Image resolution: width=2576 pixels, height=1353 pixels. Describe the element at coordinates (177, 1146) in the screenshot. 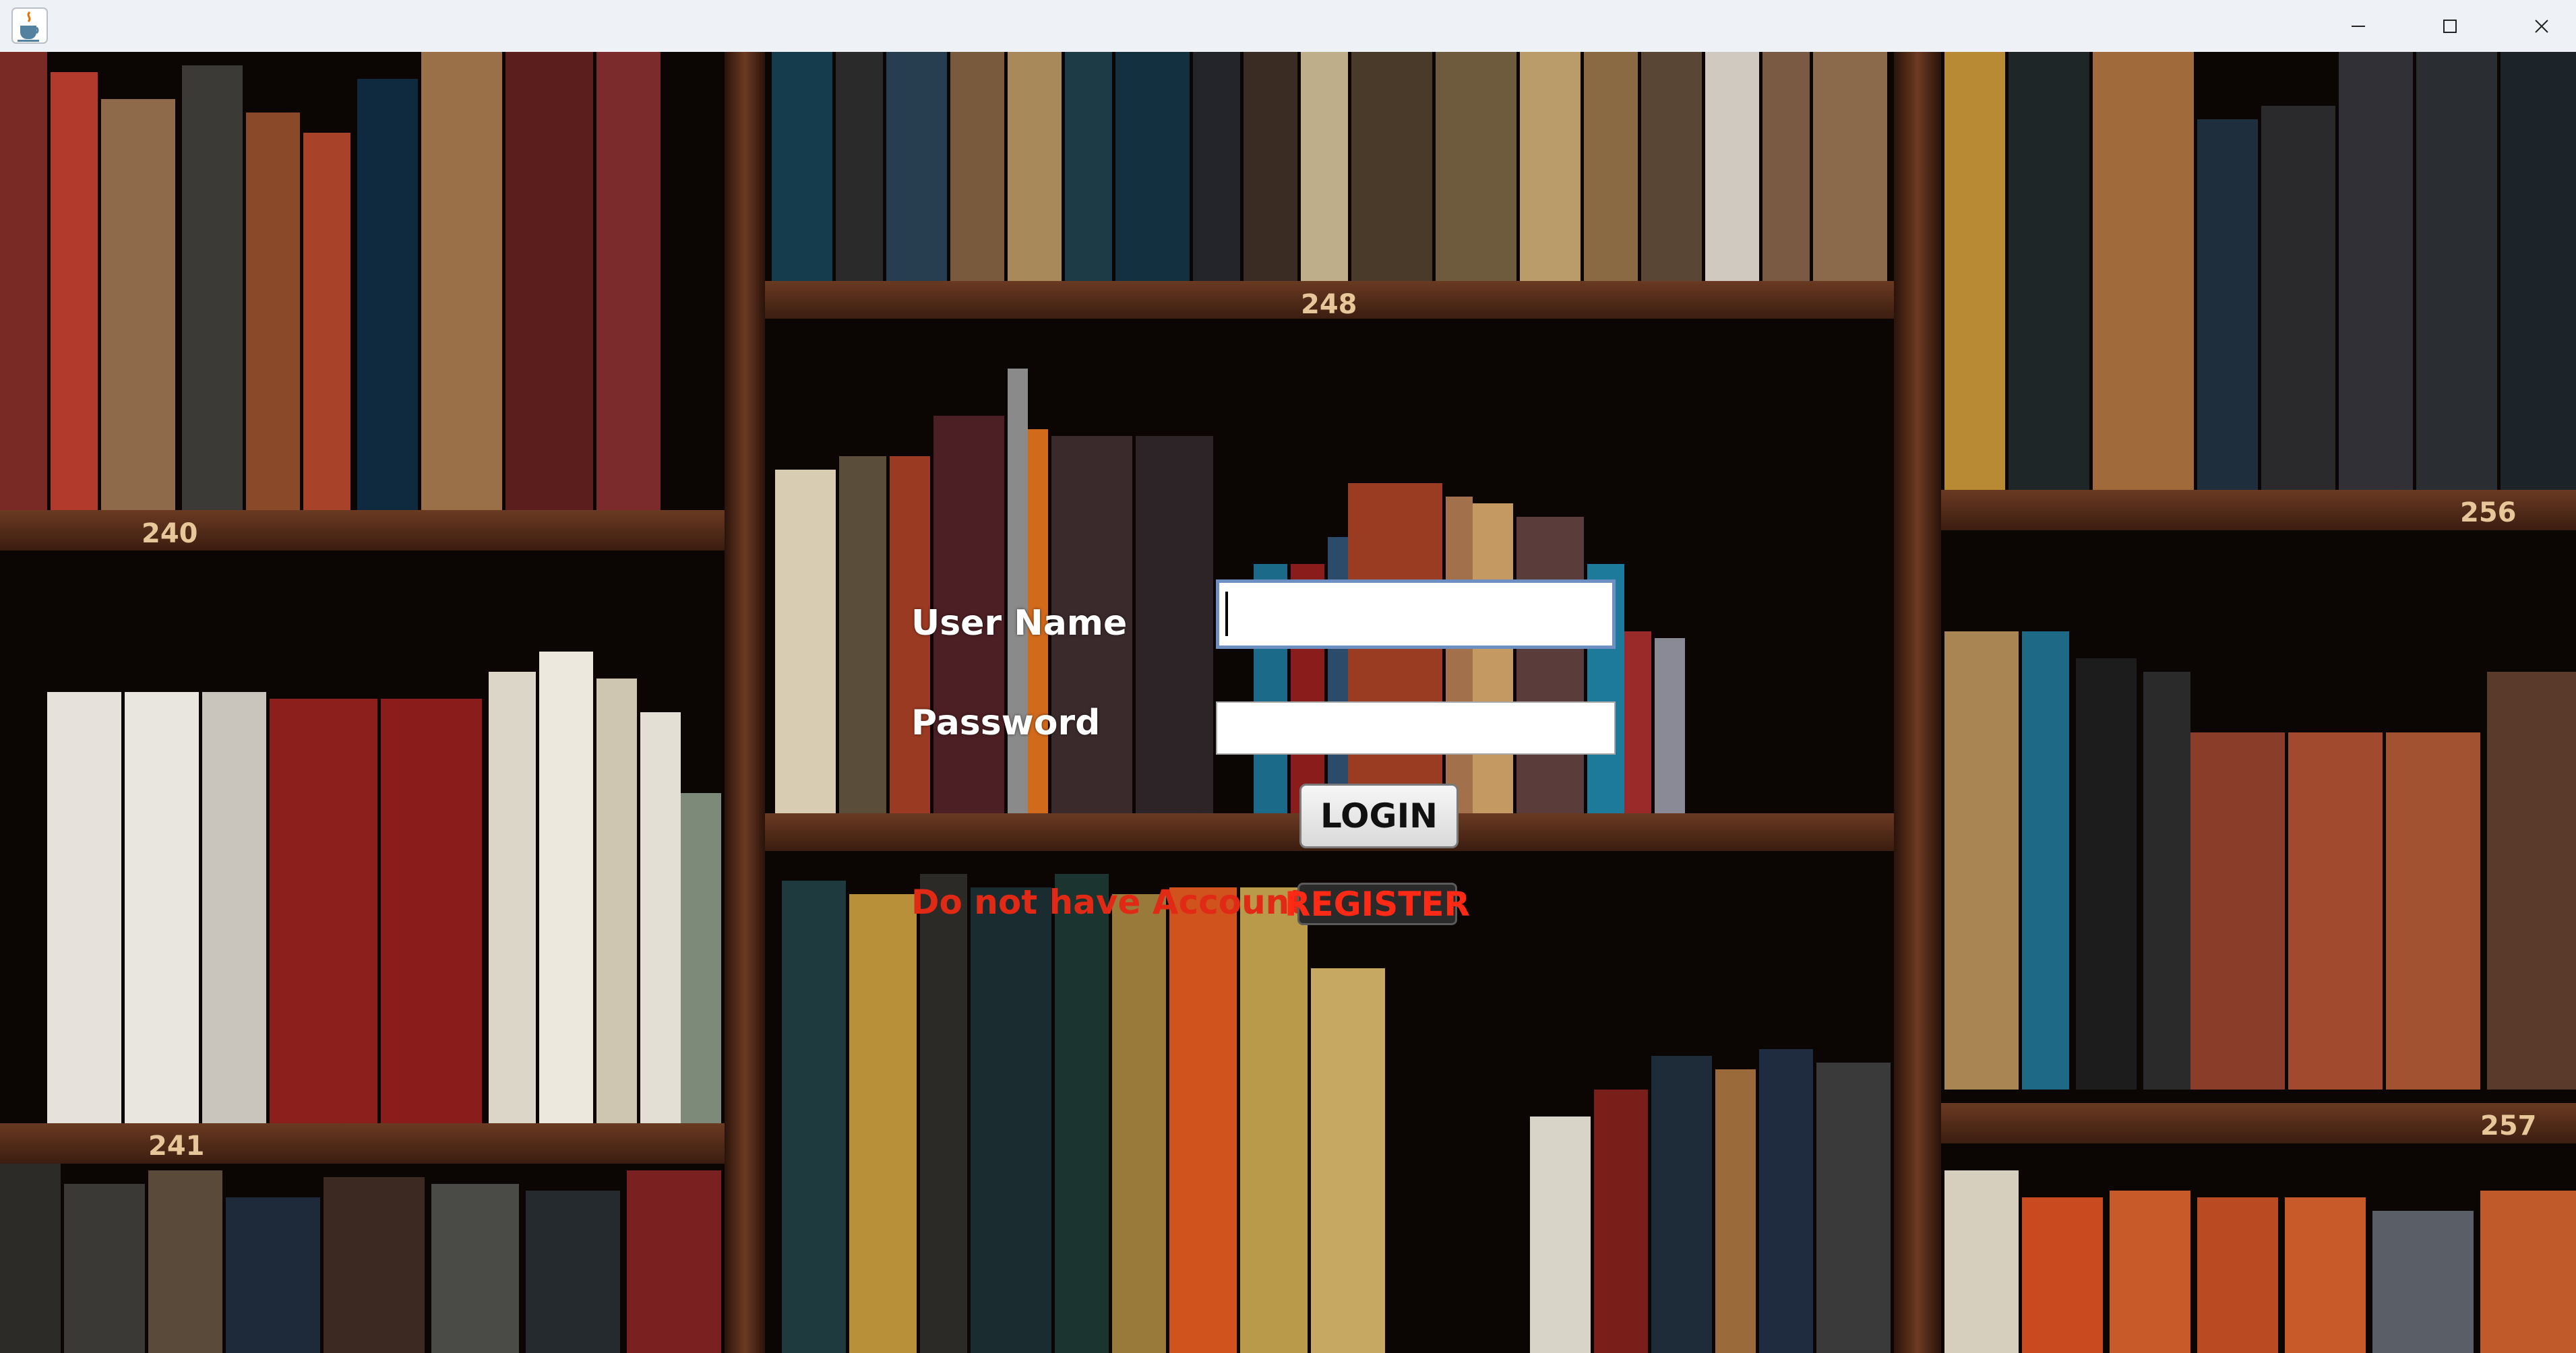

I see `shelf-number-241: 241` at that location.